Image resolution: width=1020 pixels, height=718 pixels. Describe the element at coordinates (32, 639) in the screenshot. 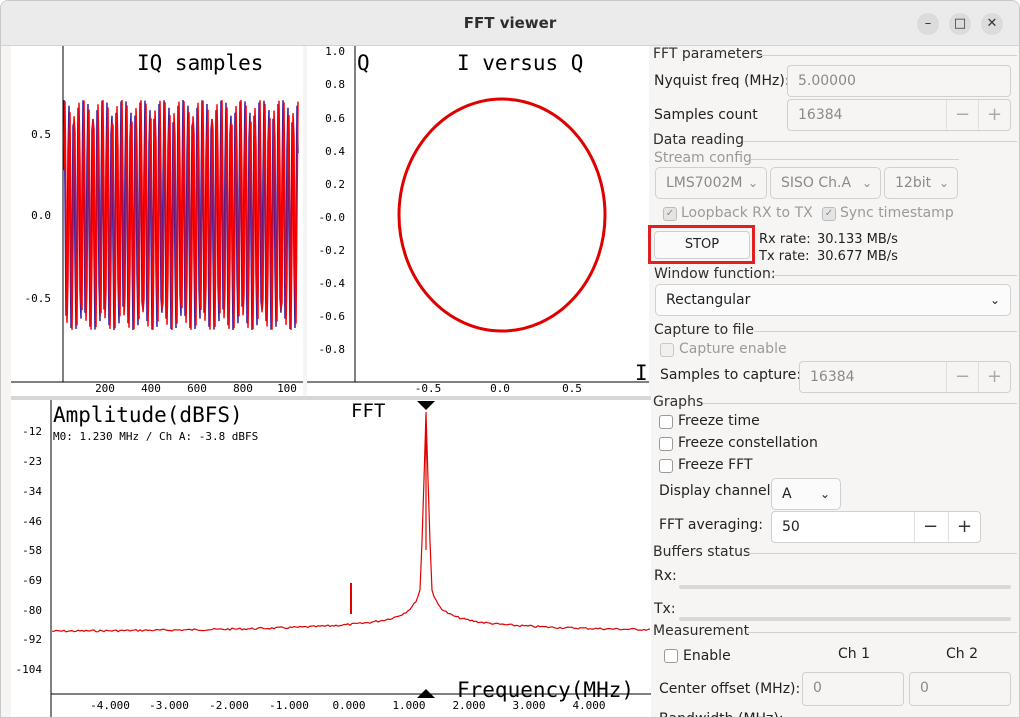

I see `fft-y-tick: -92` at that location.